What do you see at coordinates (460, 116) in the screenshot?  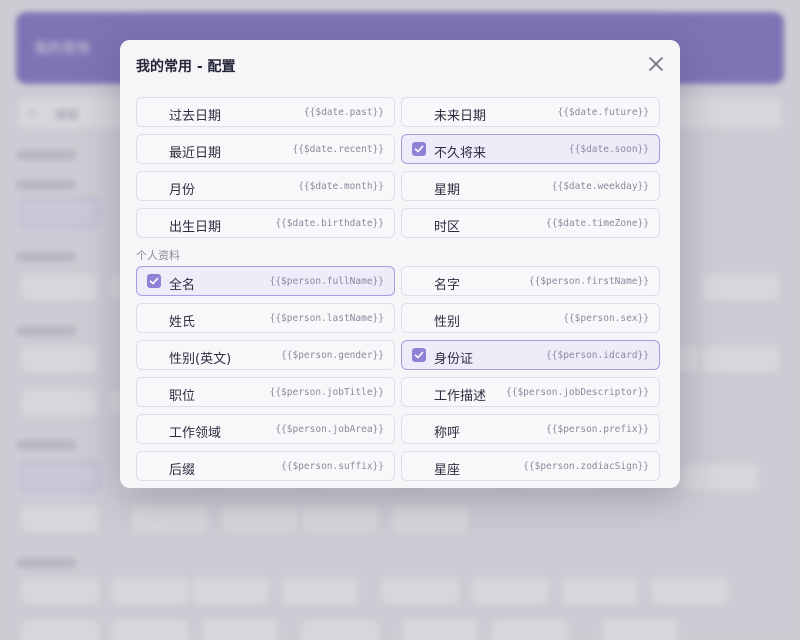 I see `option-label: 未来日期` at bounding box center [460, 116].